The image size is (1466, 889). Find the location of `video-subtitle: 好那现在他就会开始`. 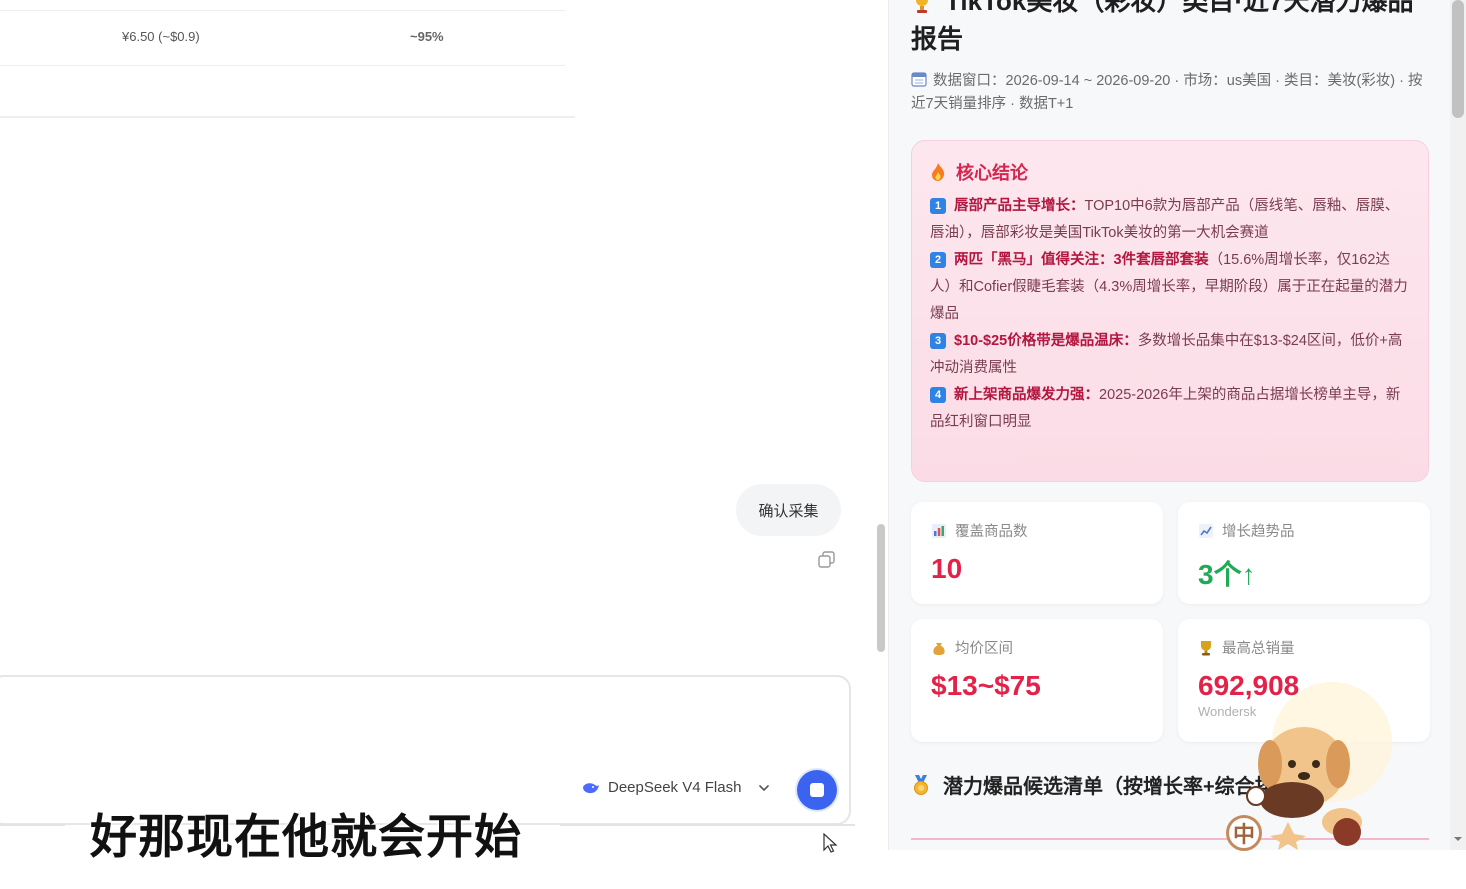

video-subtitle: 好那现在他就会开始 is located at coordinates (306, 837).